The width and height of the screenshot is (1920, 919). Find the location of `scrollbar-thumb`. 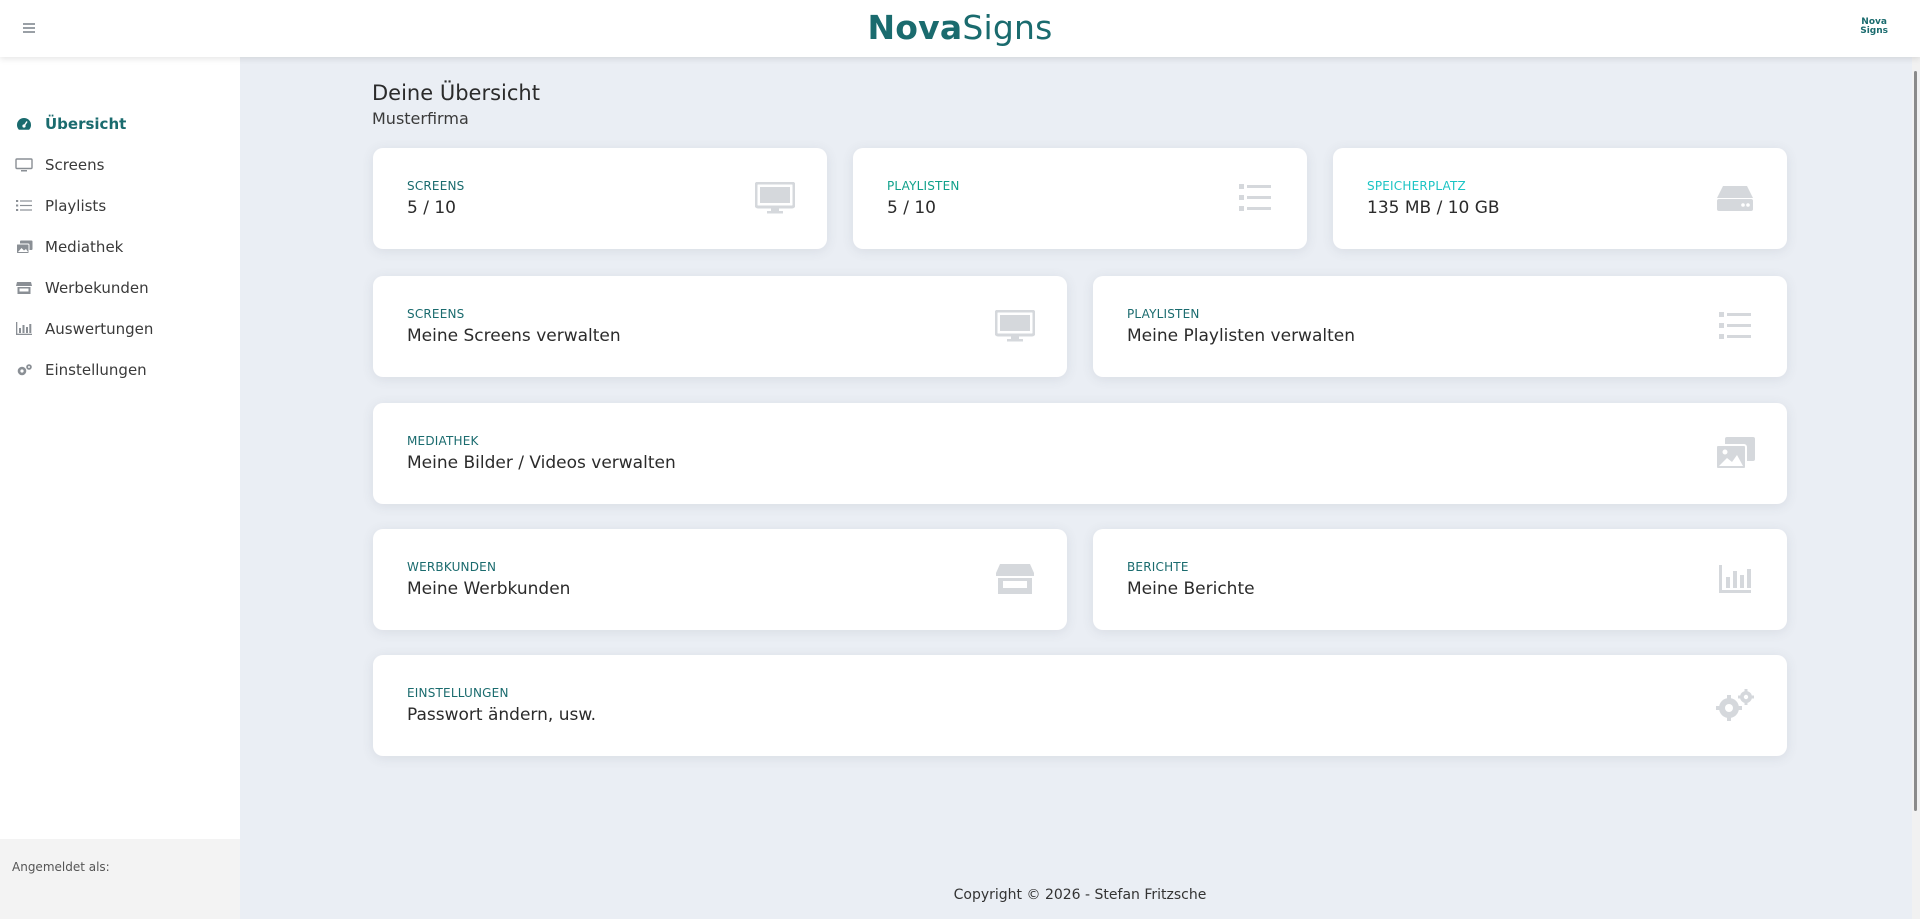

scrollbar-thumb is located at coordinates (1915, 441).